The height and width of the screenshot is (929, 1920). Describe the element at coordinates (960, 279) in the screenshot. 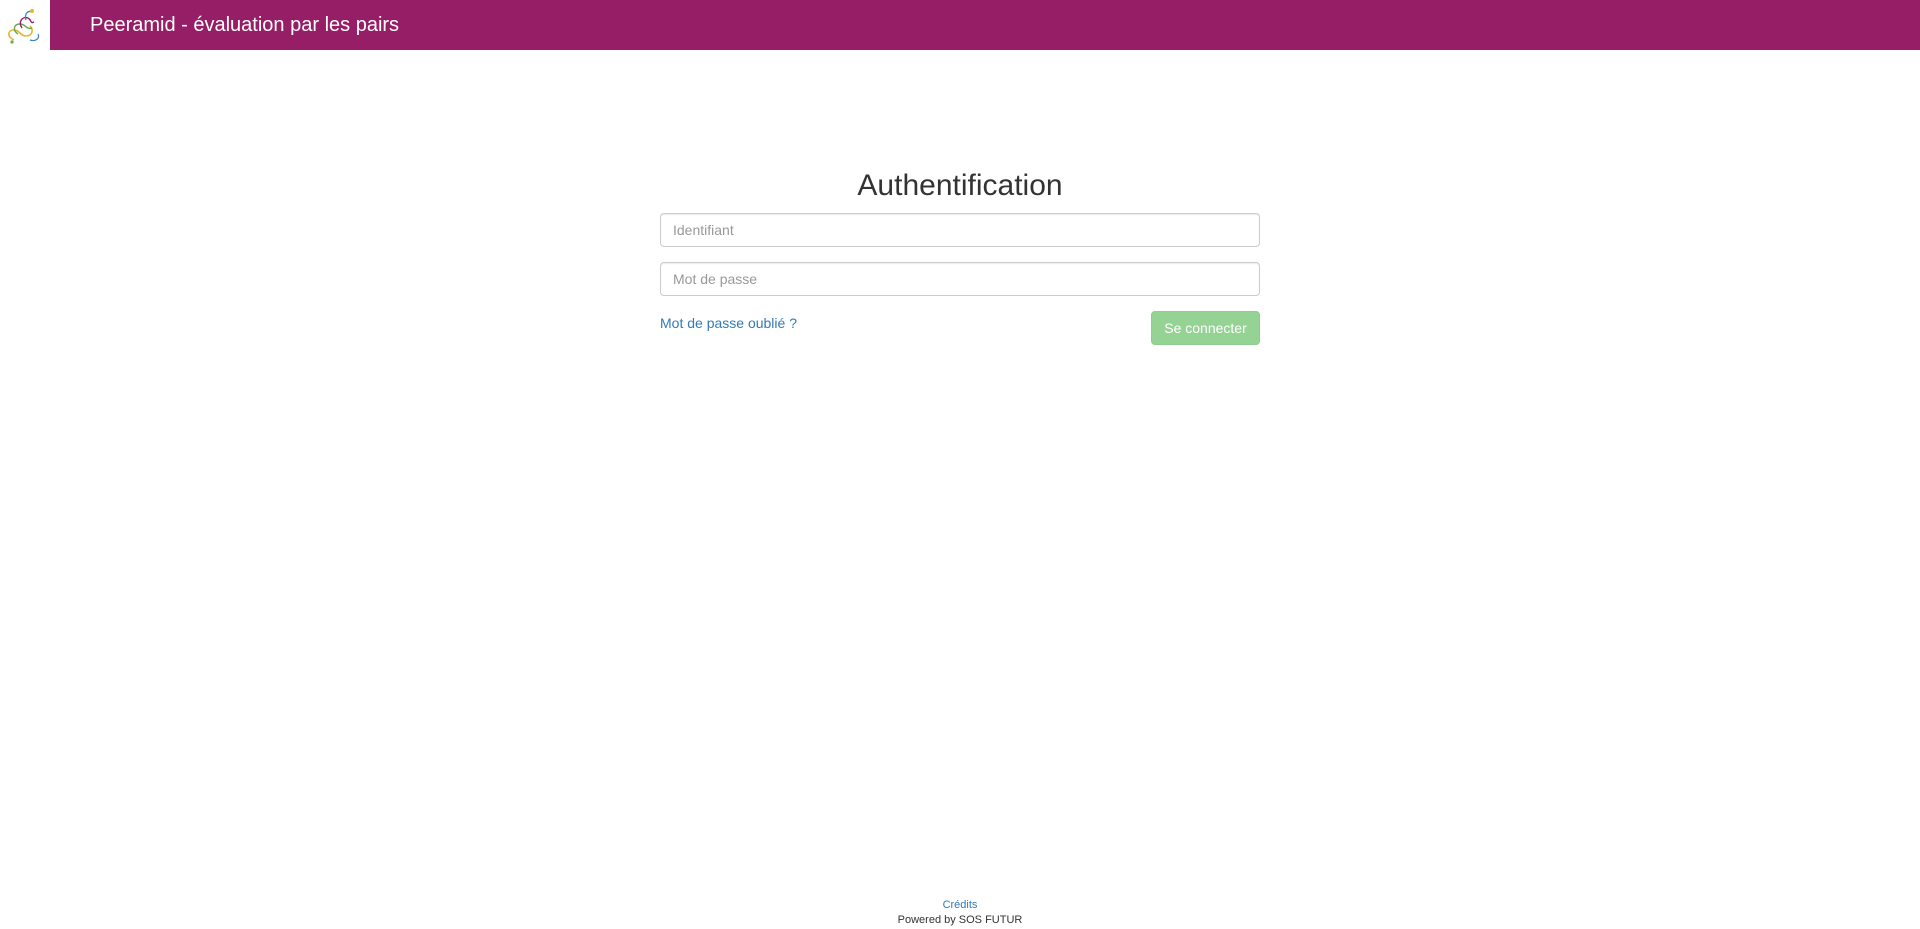

I see `password-field` at that location.